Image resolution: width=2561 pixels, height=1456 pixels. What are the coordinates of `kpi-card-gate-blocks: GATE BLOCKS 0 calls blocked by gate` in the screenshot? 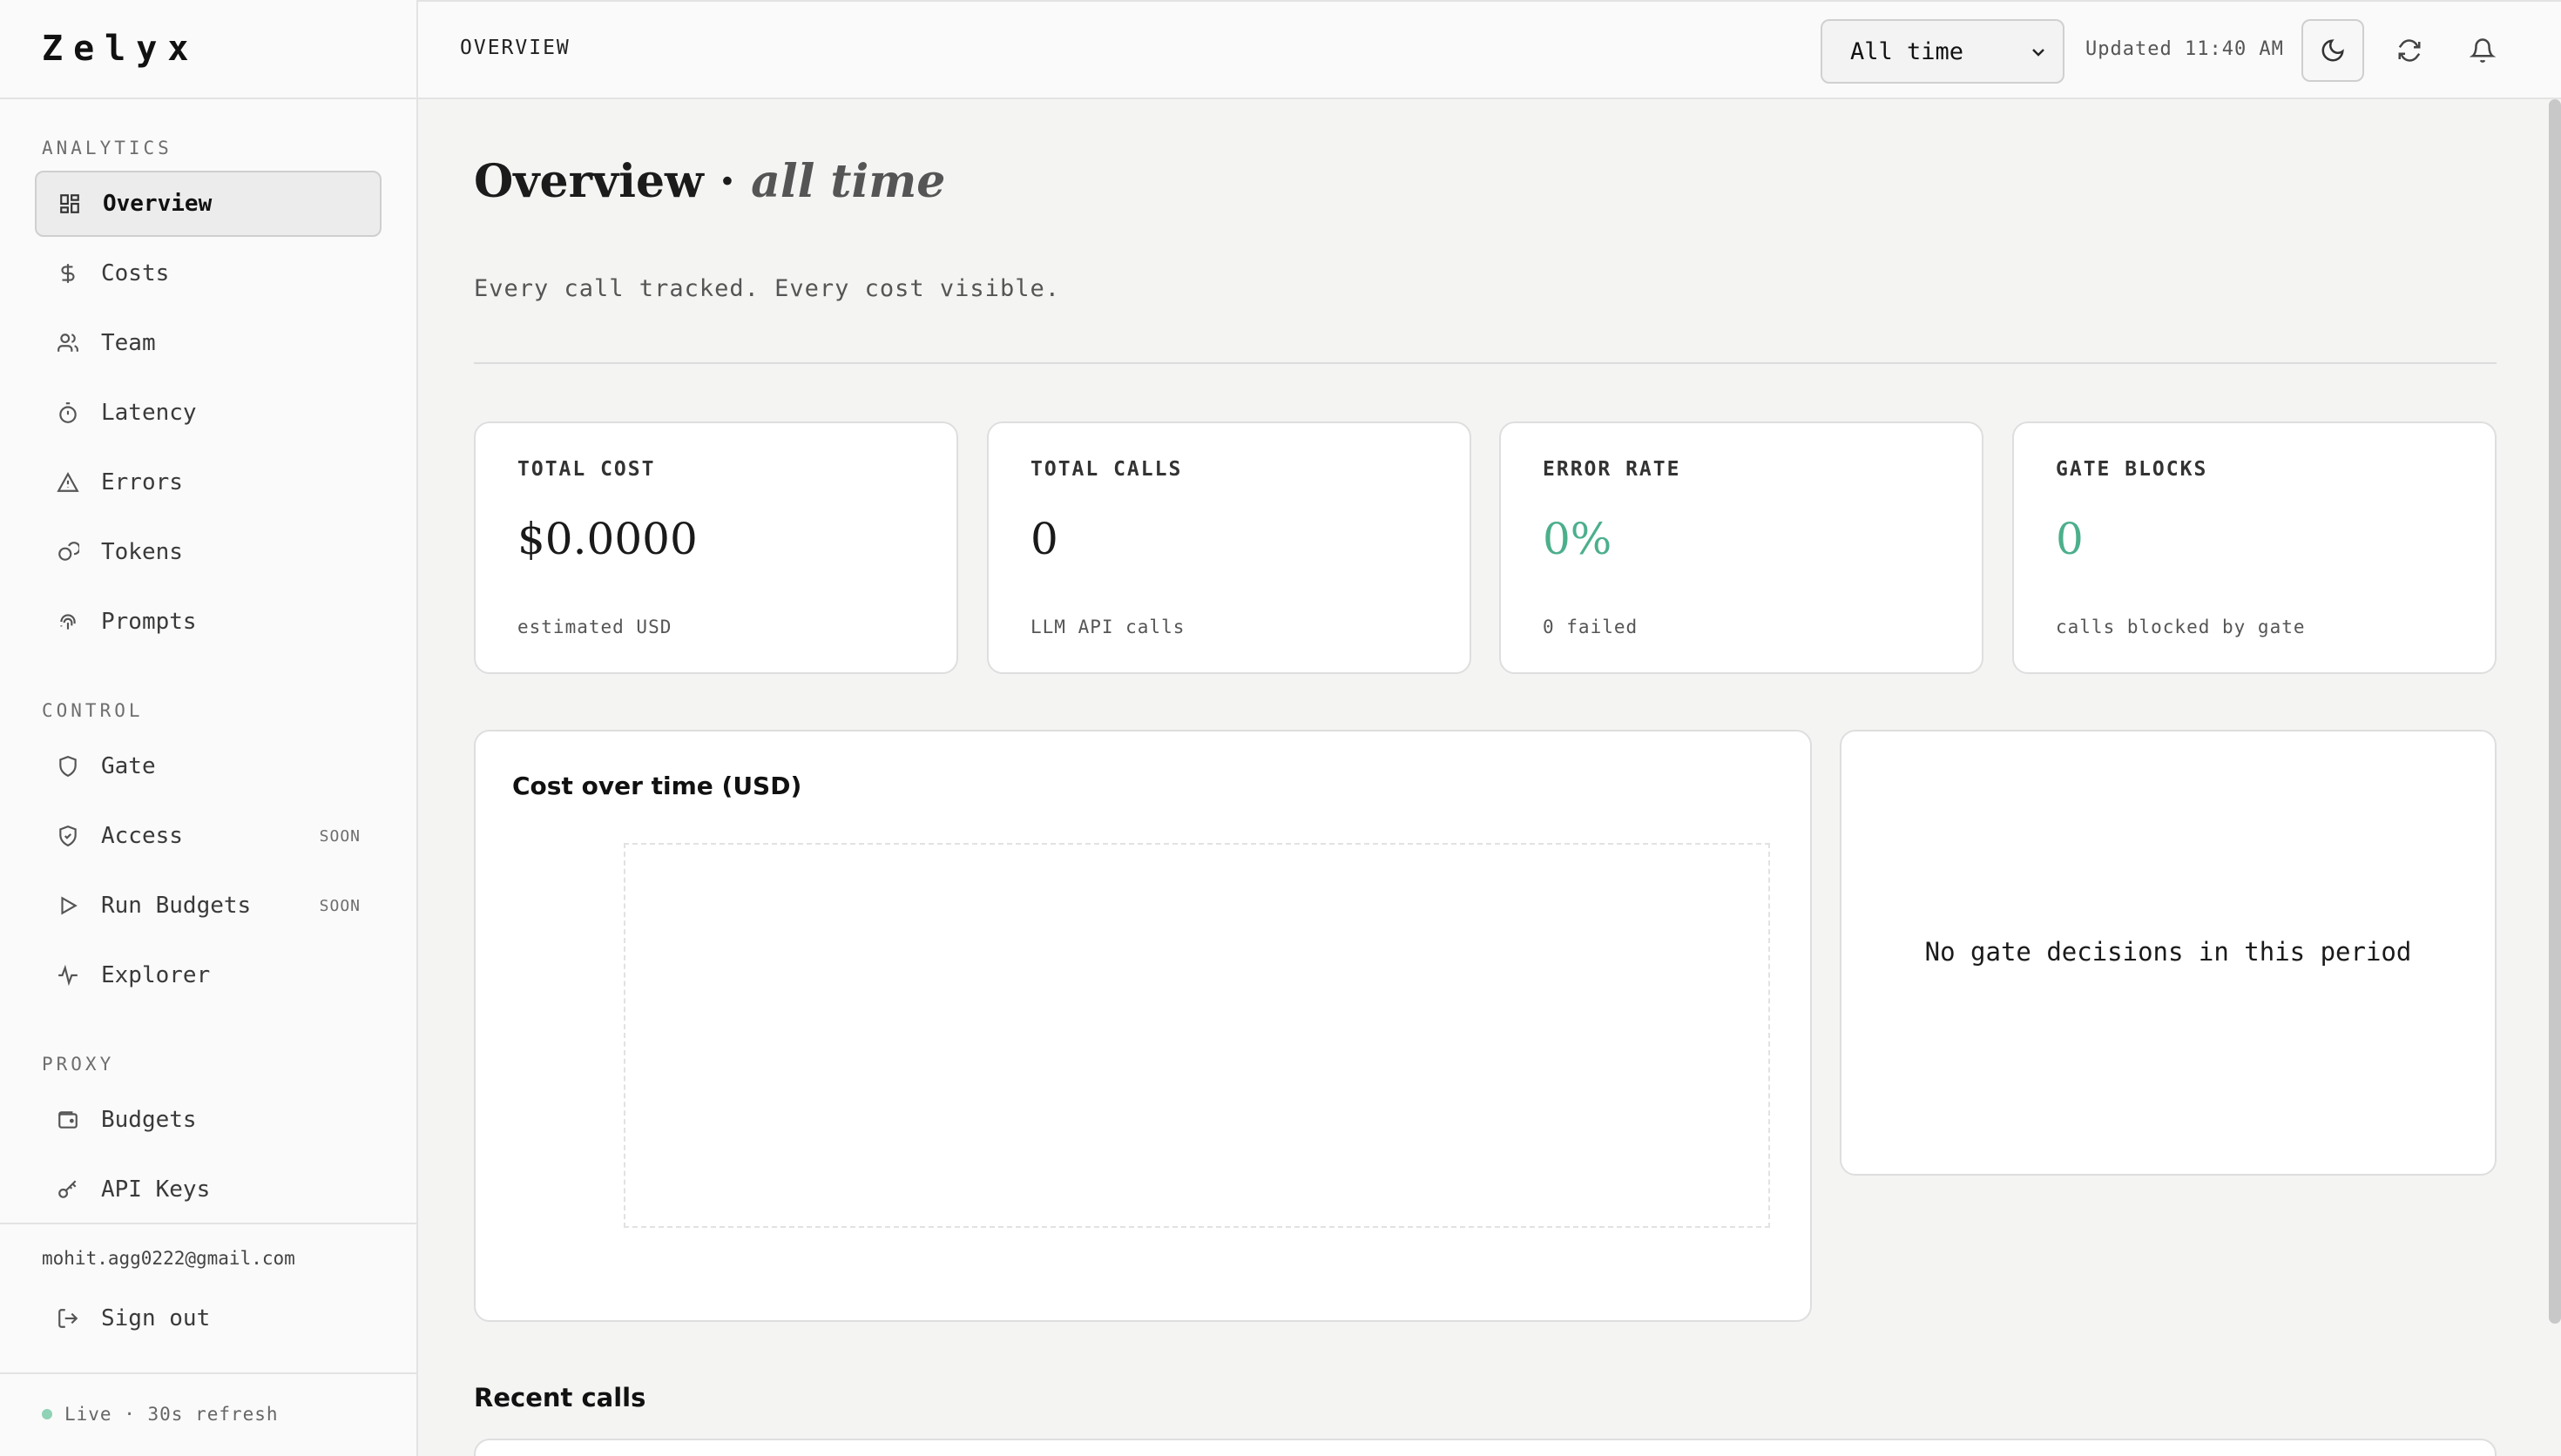 It's located at (2254, 547).